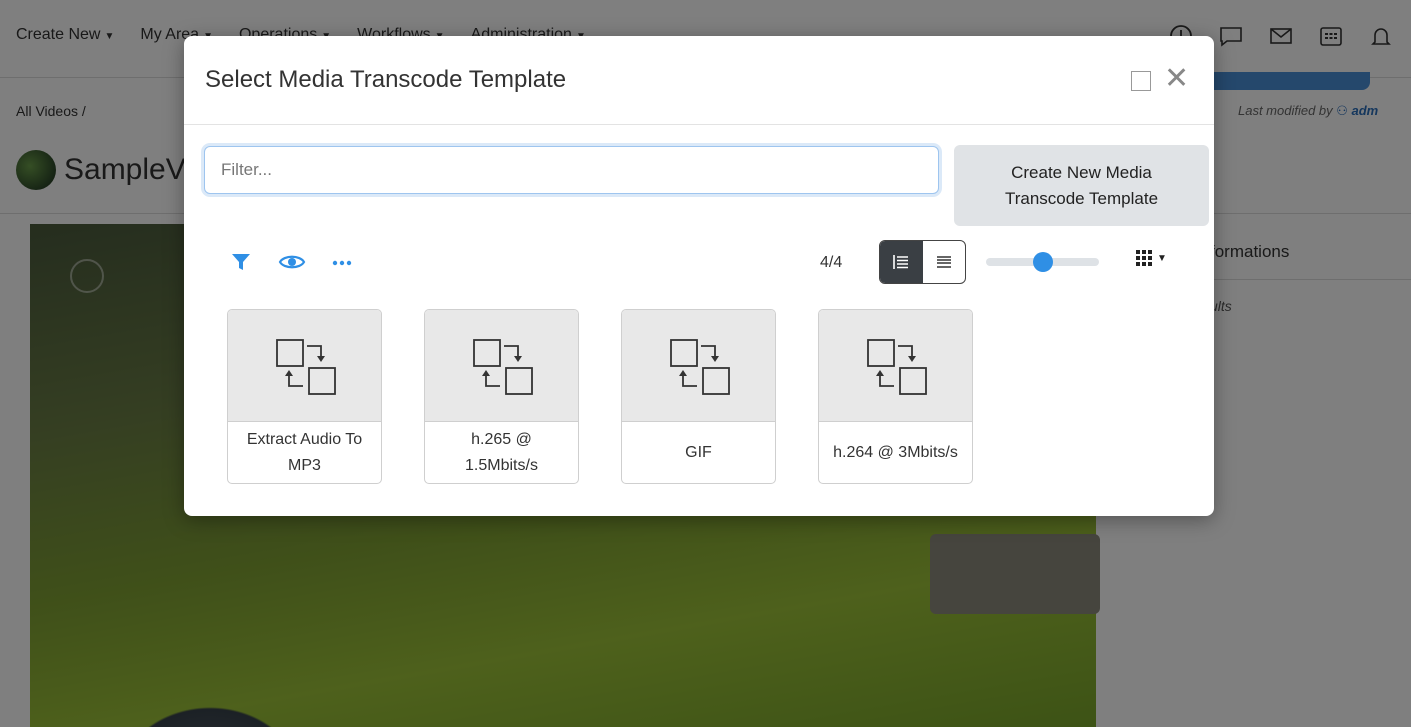 This screenshot has height=727, width=1411. What do you see at coordinates (1144, 258) in the screenshot?
I see `grid-icon` at bounding box center [1144, 258].